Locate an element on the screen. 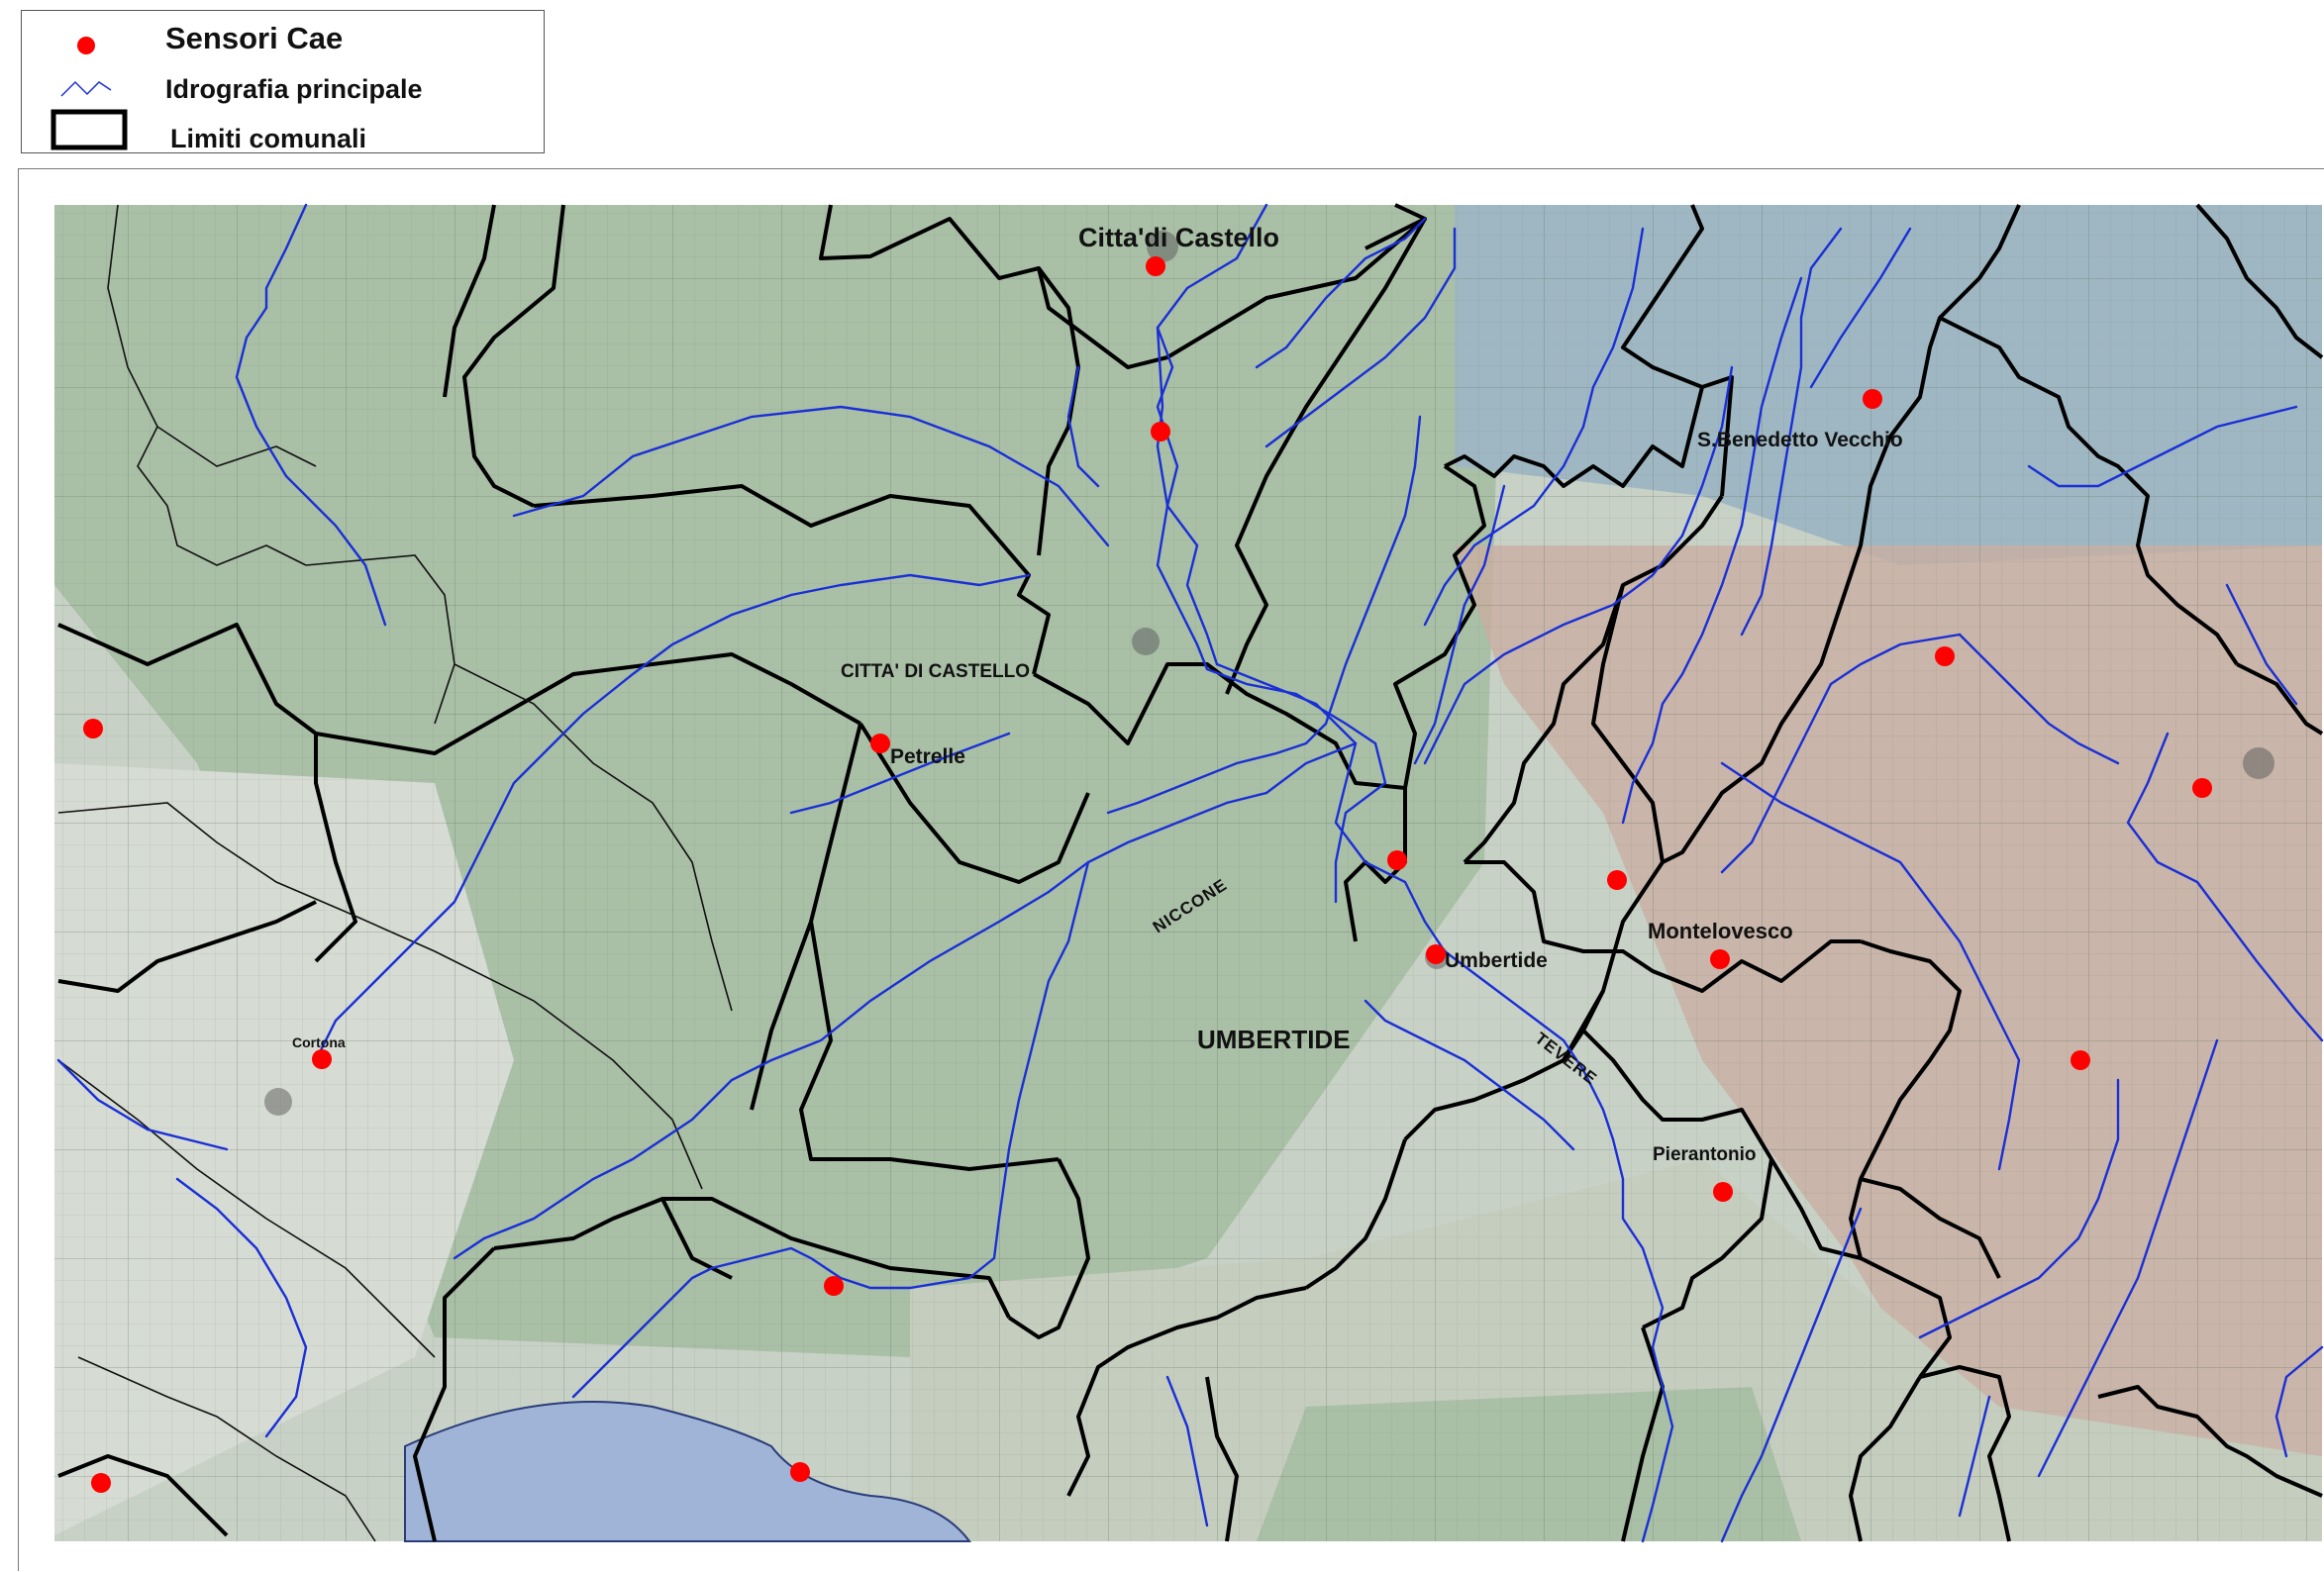  label-montelovesco: Montelovesco is located at coordinates (1720, 931).